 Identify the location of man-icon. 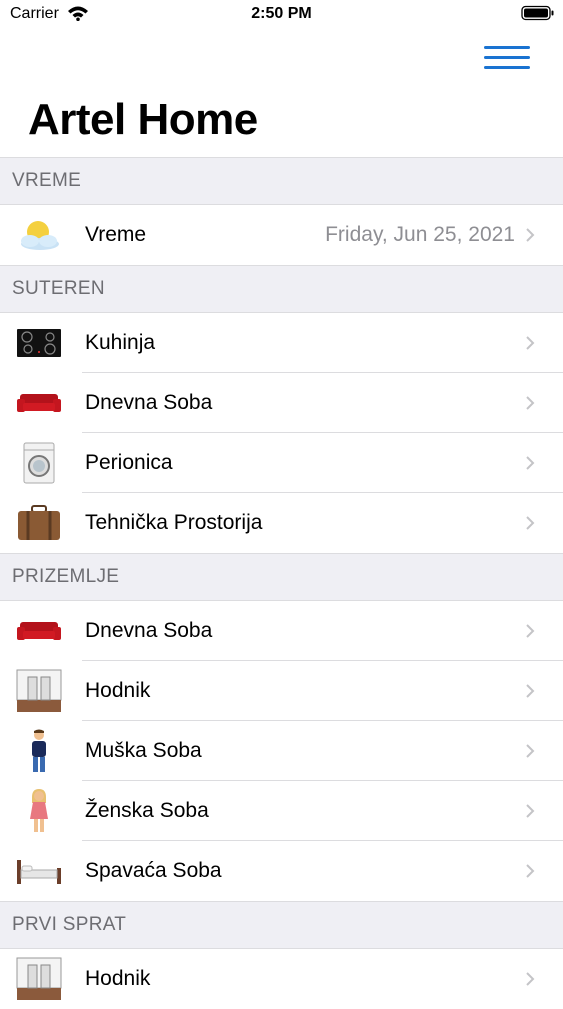
(39, 751).